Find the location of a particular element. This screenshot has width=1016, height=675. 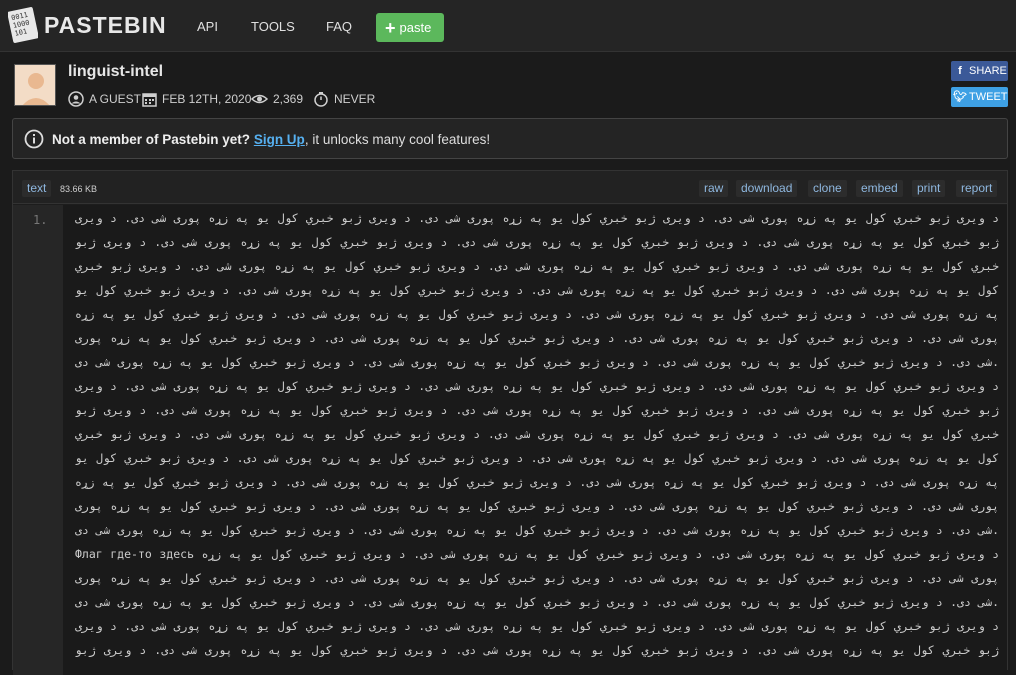

twitter-share-button: 🐦︎ TWEET is located at coordinates (979, 97).